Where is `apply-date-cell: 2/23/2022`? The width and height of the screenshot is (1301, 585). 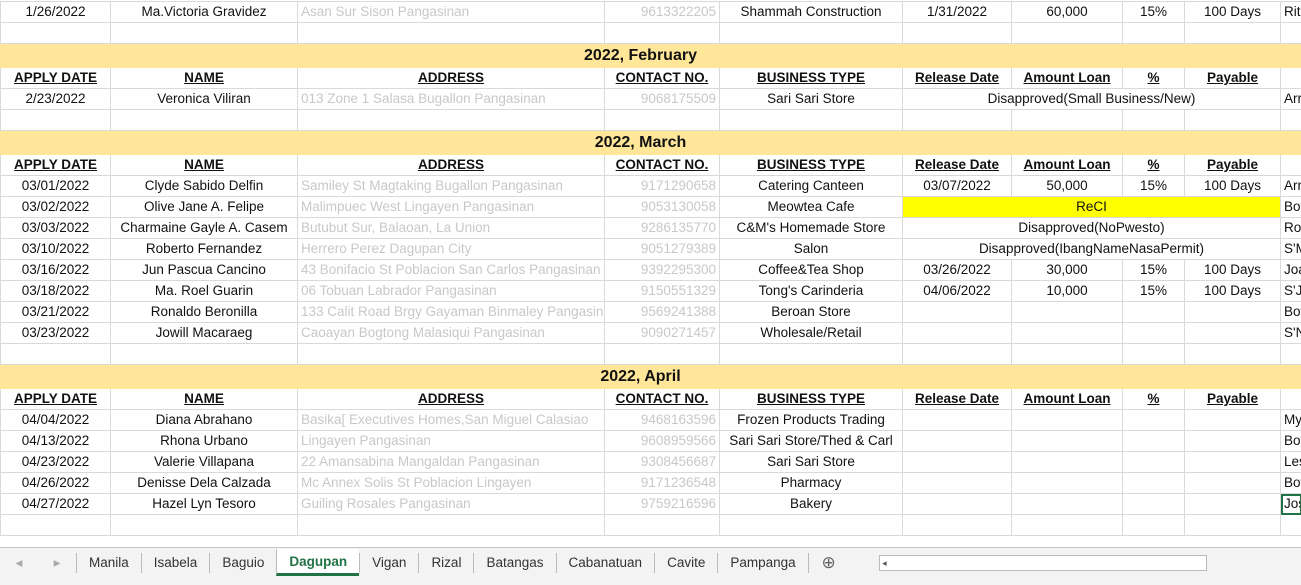
apply-date-cell: 2/23/2022 is located at coordinates (55, 99).